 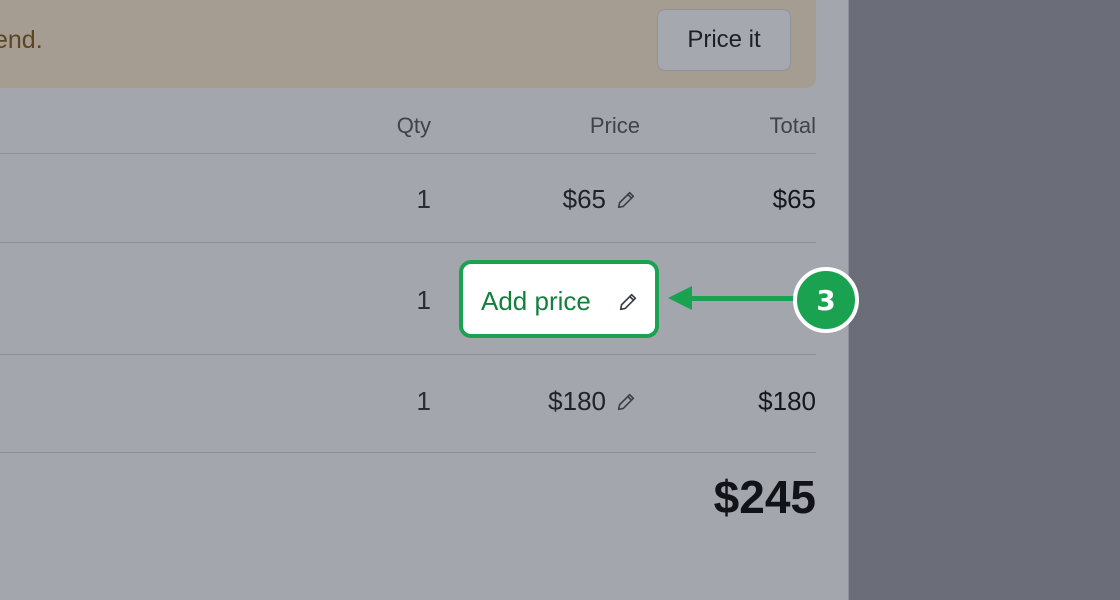 I want to click on add-price-label: Add price, so click(x=536, y=301).